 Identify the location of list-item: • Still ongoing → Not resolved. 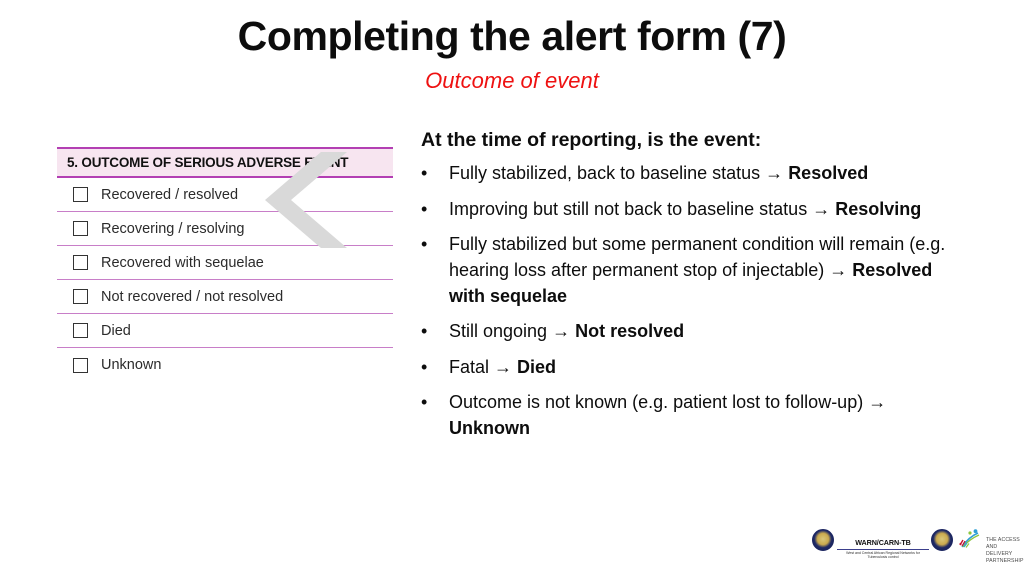
(691, 332).